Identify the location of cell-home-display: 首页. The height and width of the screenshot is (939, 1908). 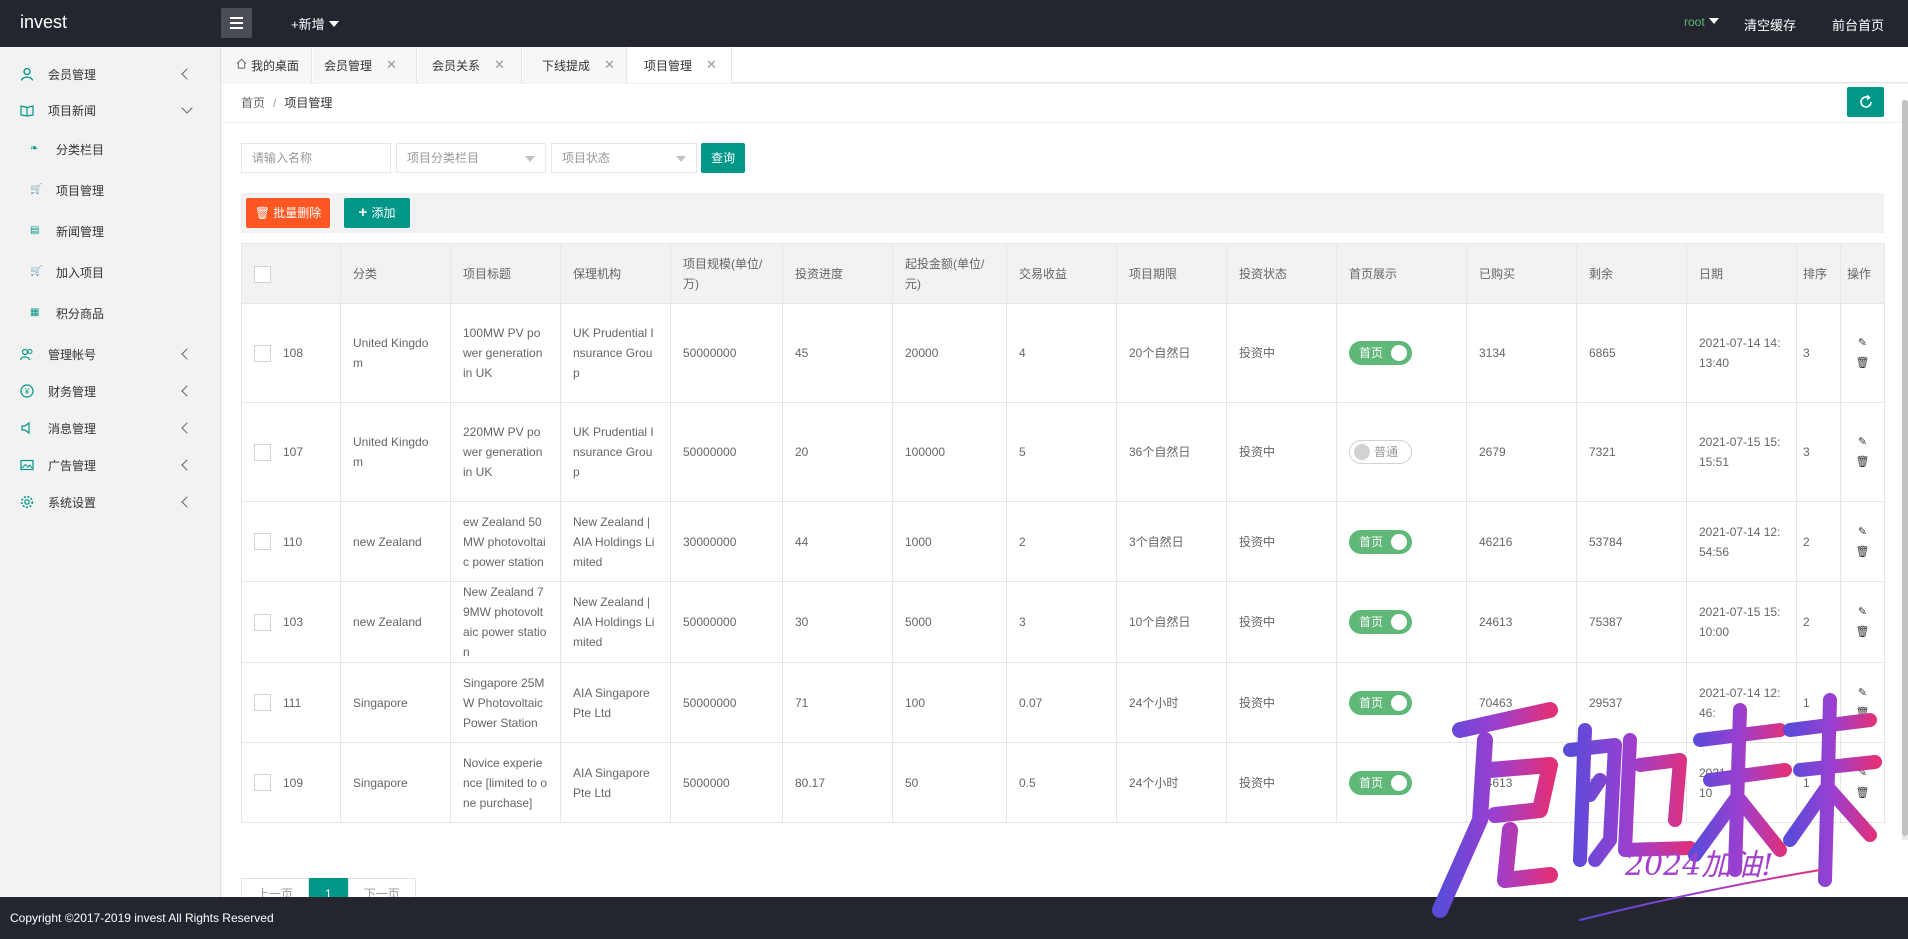
(1401, 353).